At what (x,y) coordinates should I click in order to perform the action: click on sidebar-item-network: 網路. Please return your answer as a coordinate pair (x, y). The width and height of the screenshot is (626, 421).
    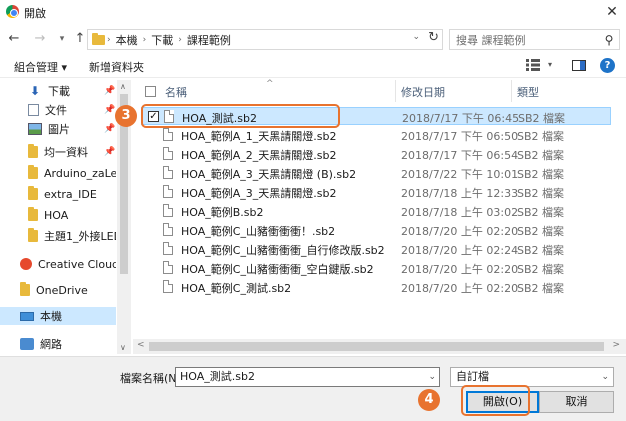
    Looking at the image, I should click on (58, 344).